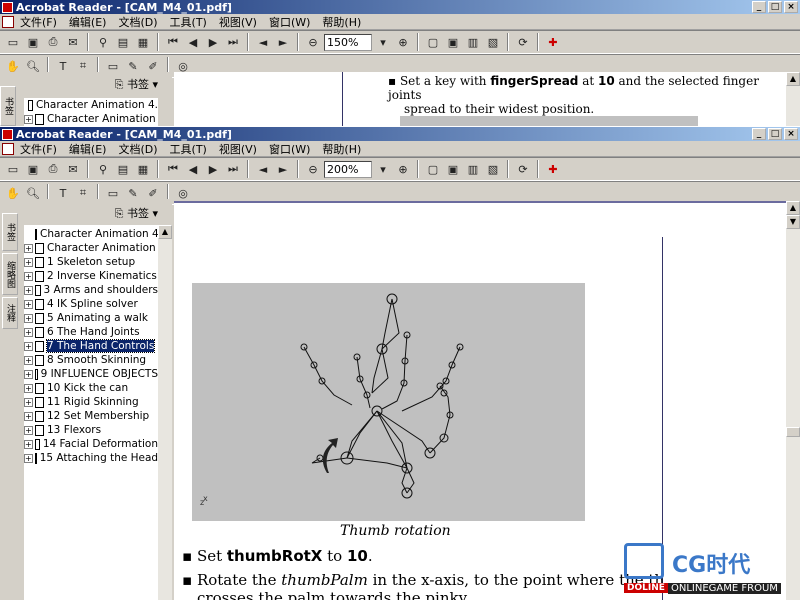 This screenshot has width=800, height=600. Describe the element at coordinates (91, 458) in the screenshot. I see `tree-item: +15 Attaching the Head` at that location.